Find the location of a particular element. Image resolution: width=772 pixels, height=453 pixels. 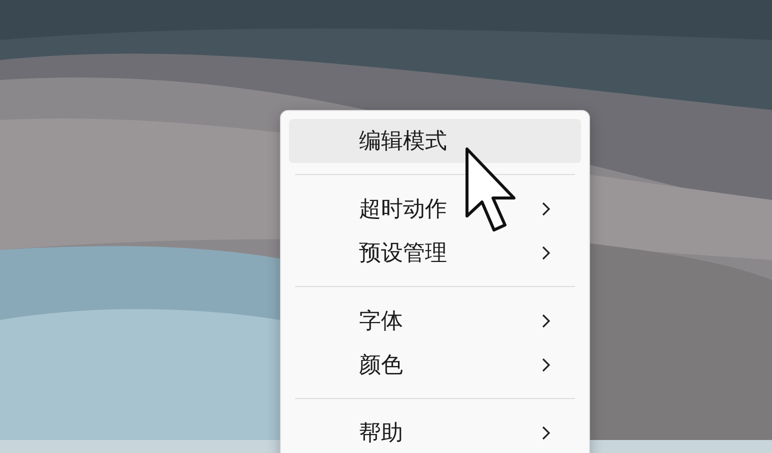

menu-item: 颜色 is located at coordinates (435, 365).